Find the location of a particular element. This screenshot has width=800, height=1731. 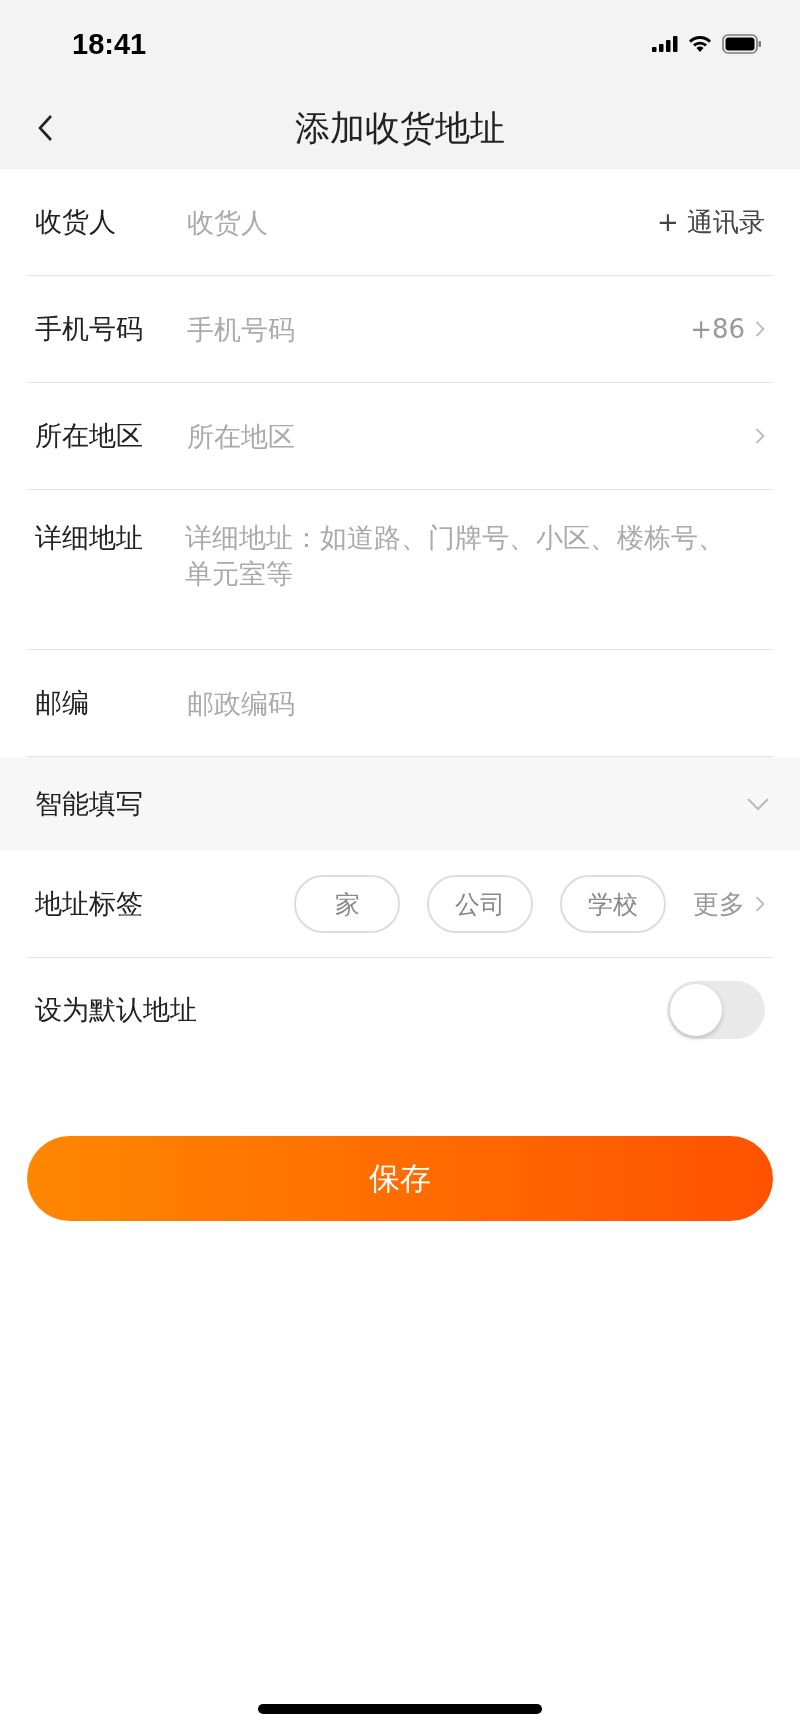

tag-chip: 学校 is located at coordinates (613, 904).